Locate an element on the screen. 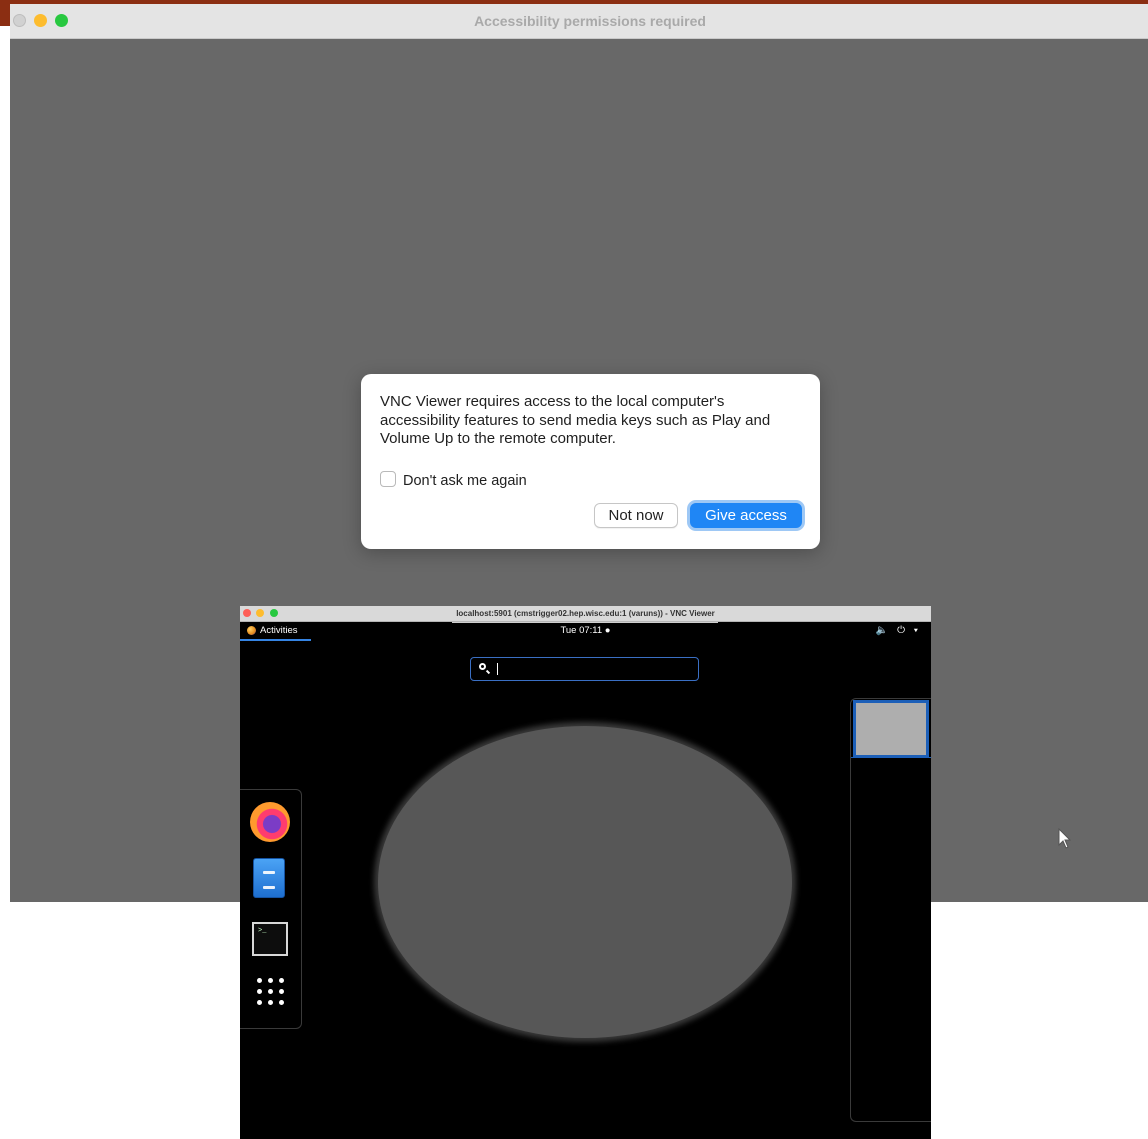 Image resolution: width=1148 pixels, height=1139 pixels. terminal-prompt: >_ is located at coordinates (262, 931).